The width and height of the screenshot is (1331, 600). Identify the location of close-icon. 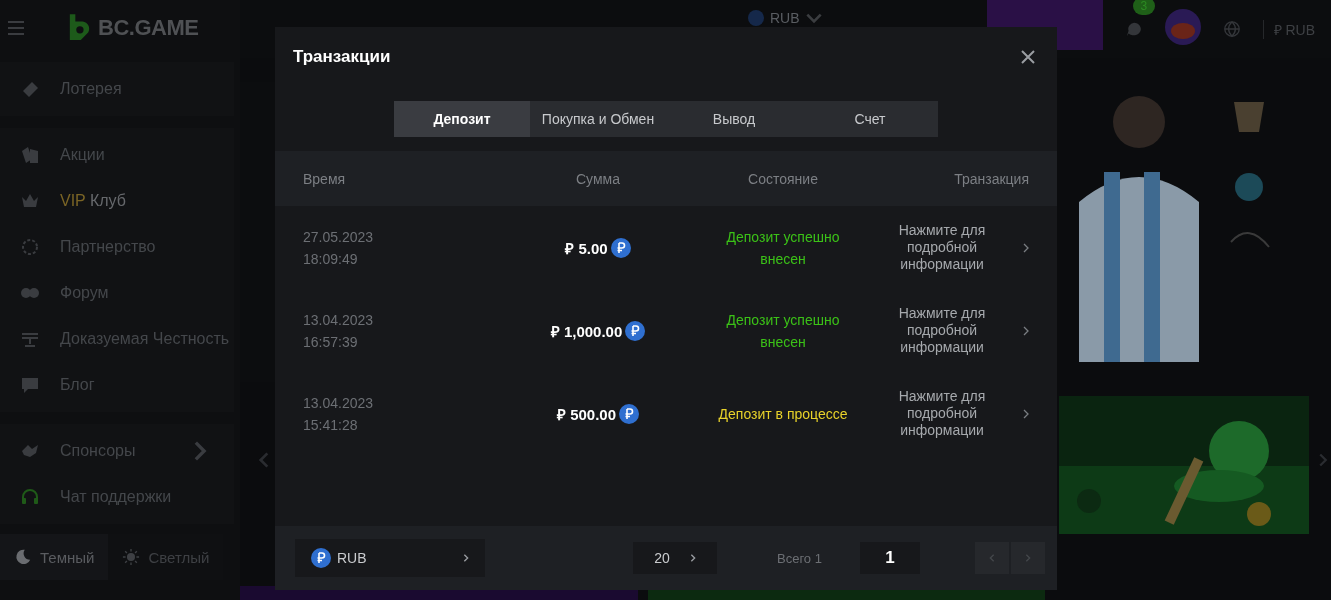
(1028, 57).